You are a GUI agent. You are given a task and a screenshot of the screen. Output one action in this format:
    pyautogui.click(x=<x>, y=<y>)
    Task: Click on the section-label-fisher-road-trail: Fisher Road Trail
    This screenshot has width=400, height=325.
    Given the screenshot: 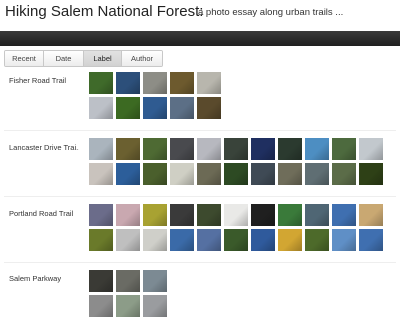 What is the action you would take?
    pyautogui.click(x=37, y=80)
    